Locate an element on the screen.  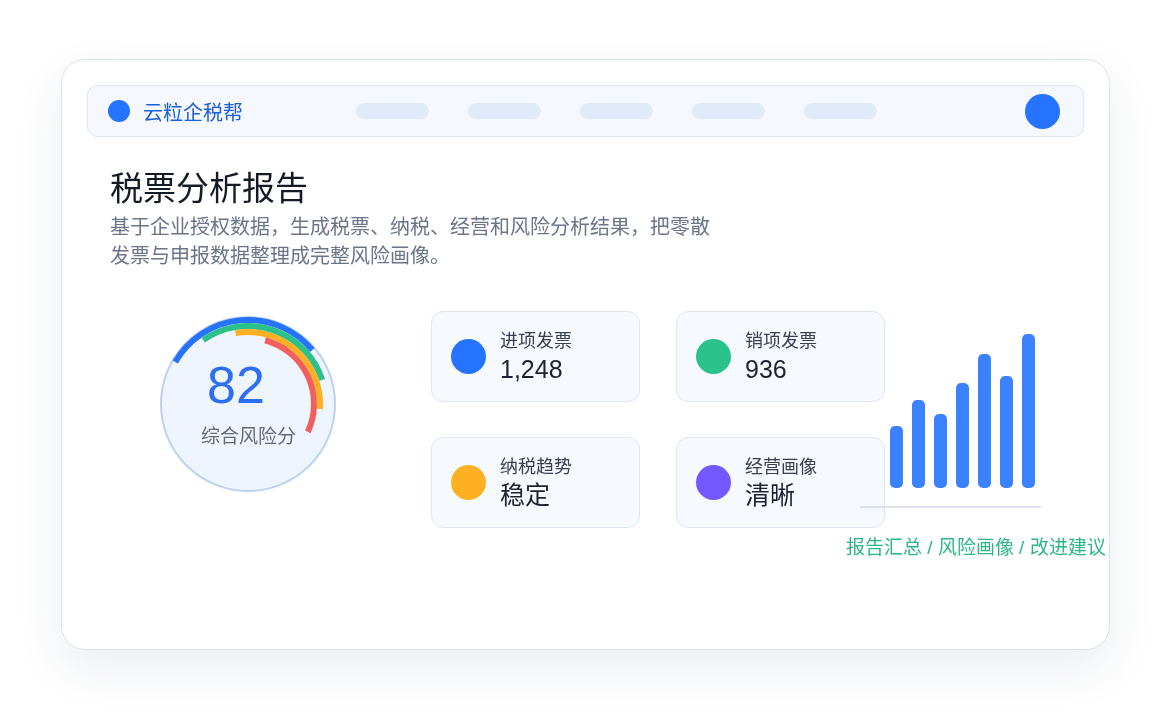
brand-name: 云粒企税帮 is located at coordinates (193, 113).